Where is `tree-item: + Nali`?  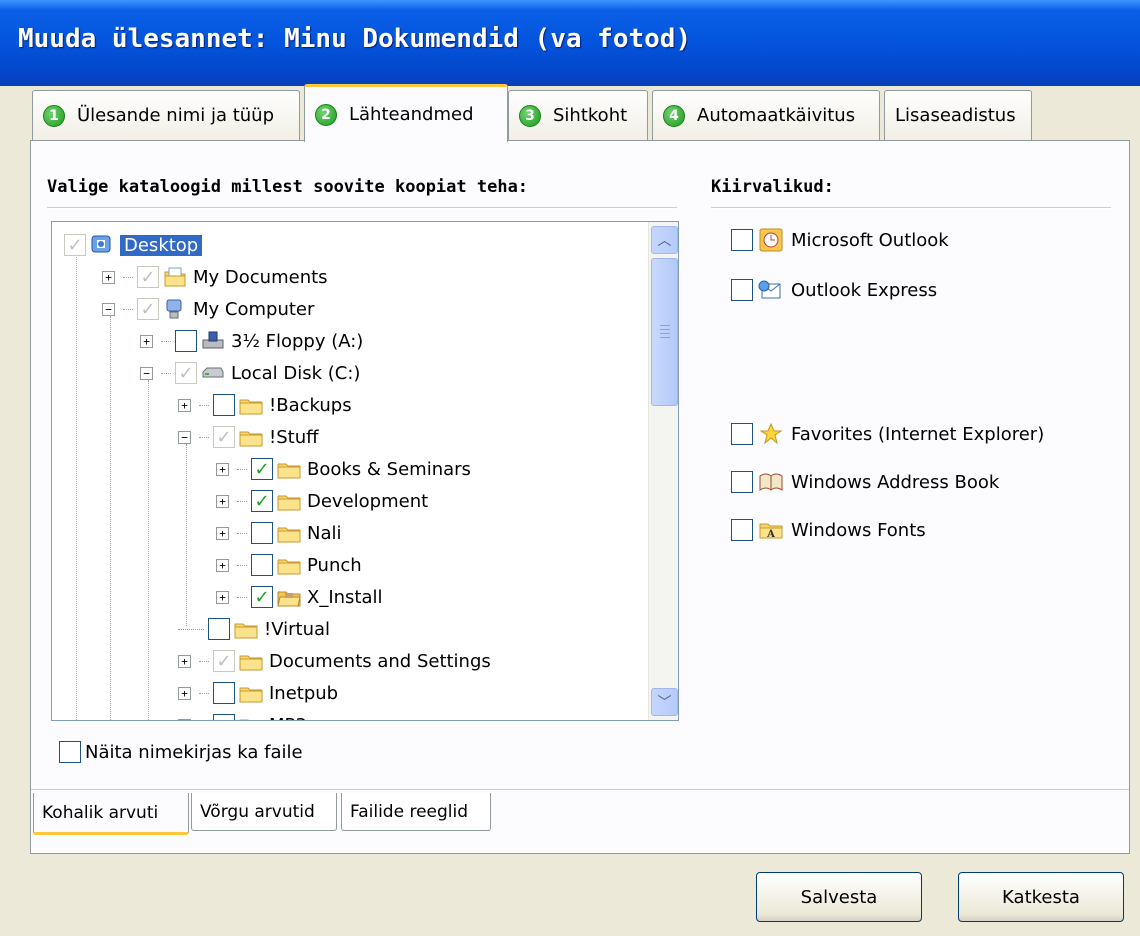
tree-item: + Nali is located at coordinates (279, 533).